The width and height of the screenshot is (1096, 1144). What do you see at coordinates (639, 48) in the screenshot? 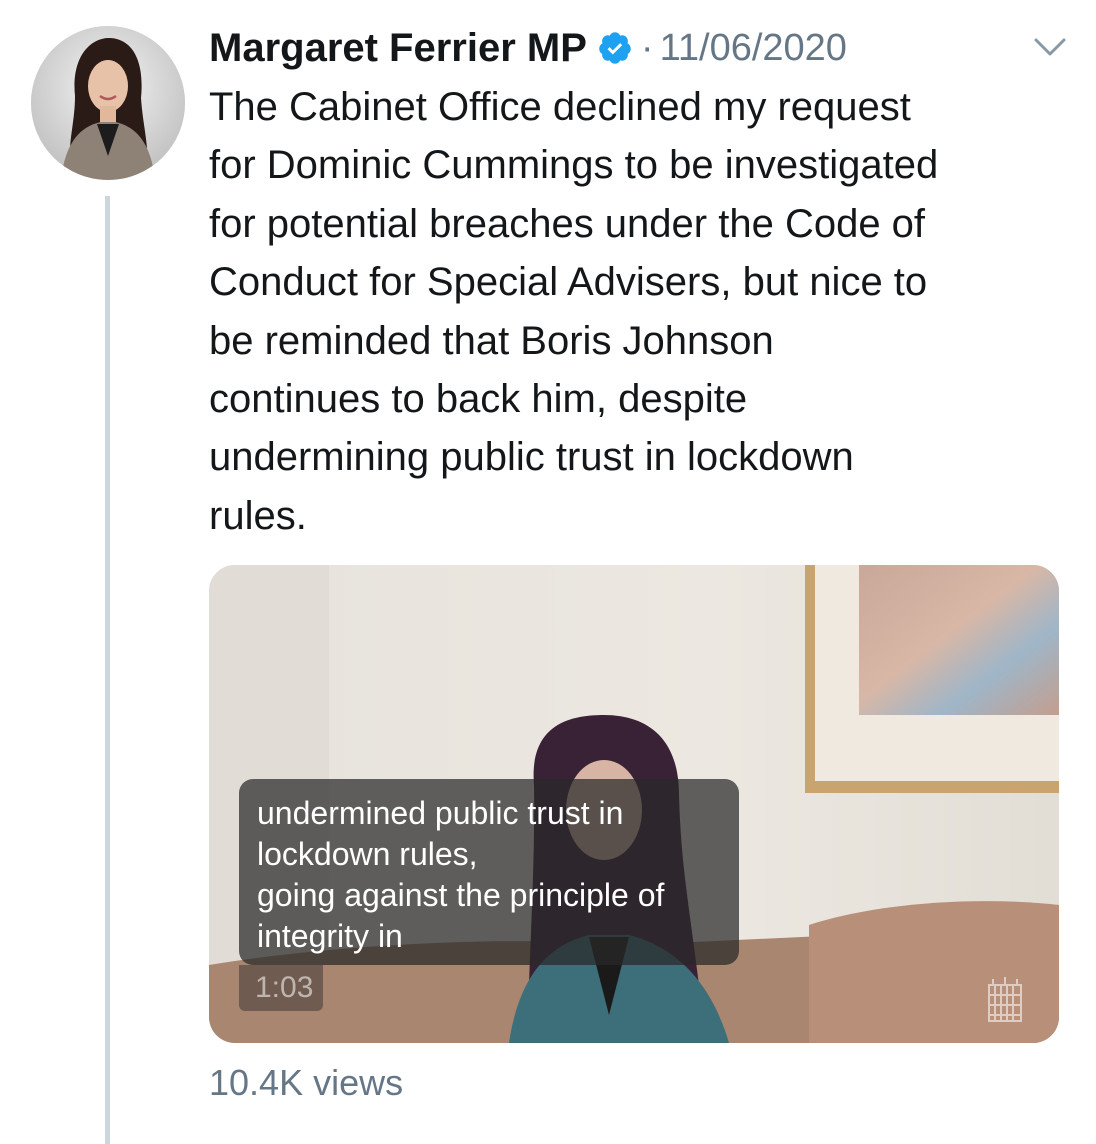
I see `tweet-header: Margaret Ferrier MP · 11/06/2020` at bounding box center [639, 48].